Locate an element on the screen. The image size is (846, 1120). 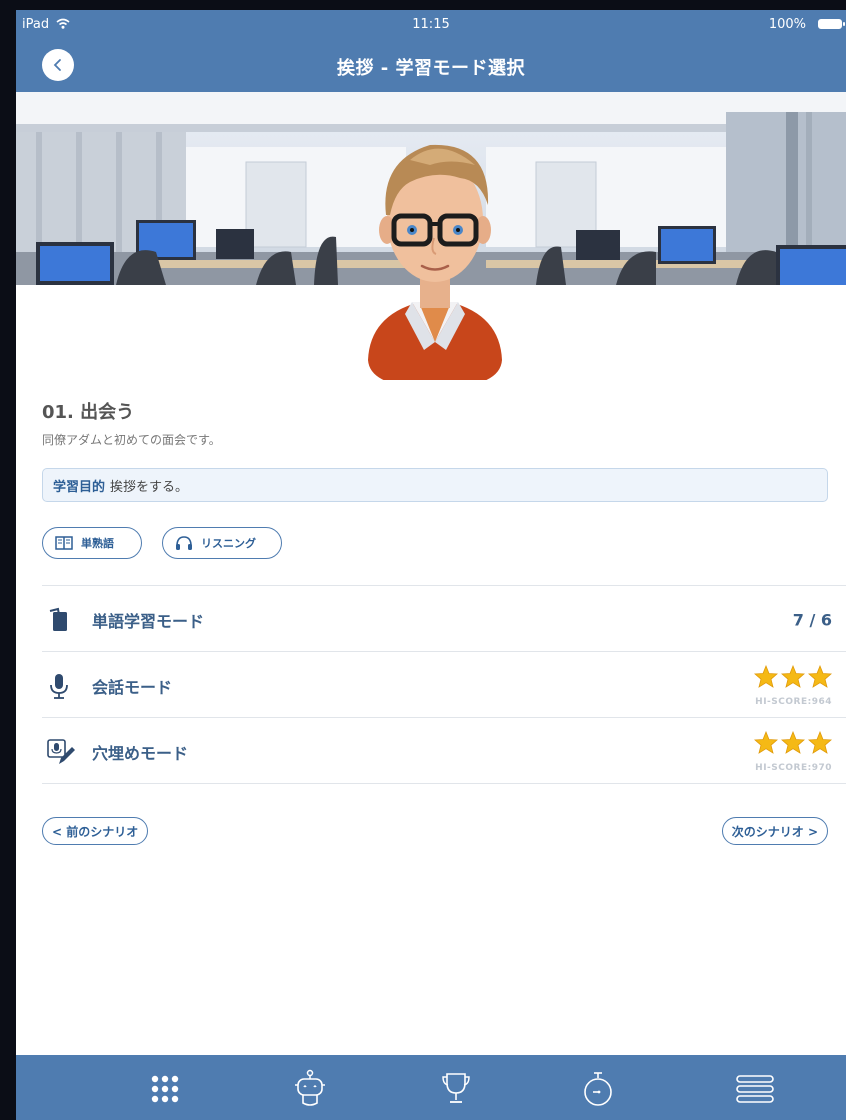
next-scenario-button: 次のシナリオ > is located at coordinates (774, 831).